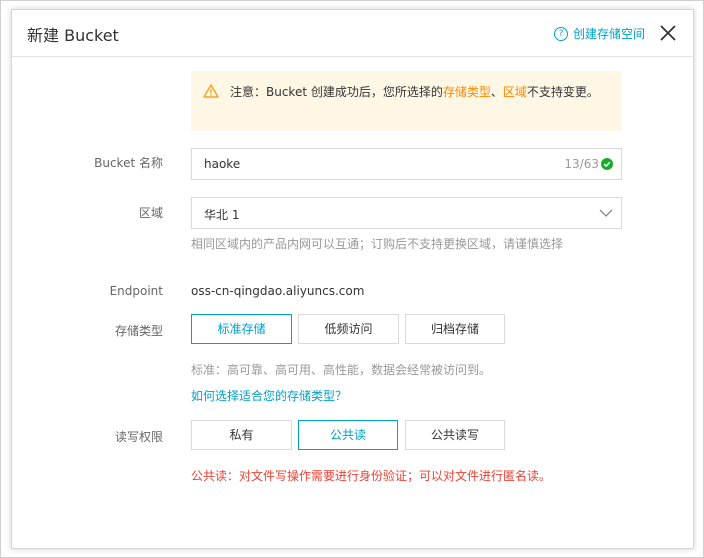 The height and width of the screenshot is (558, 704). I want to click on chevron-down-icon, so click(606, 213).